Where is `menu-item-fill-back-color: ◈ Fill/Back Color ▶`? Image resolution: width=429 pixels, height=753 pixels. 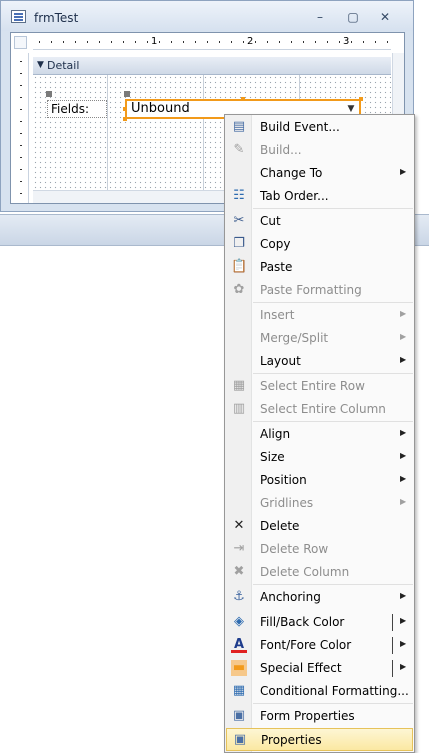 menu-item-fill-back-color: ◈ Fill/Back Color ▶ is located at coordinates (319, 622).